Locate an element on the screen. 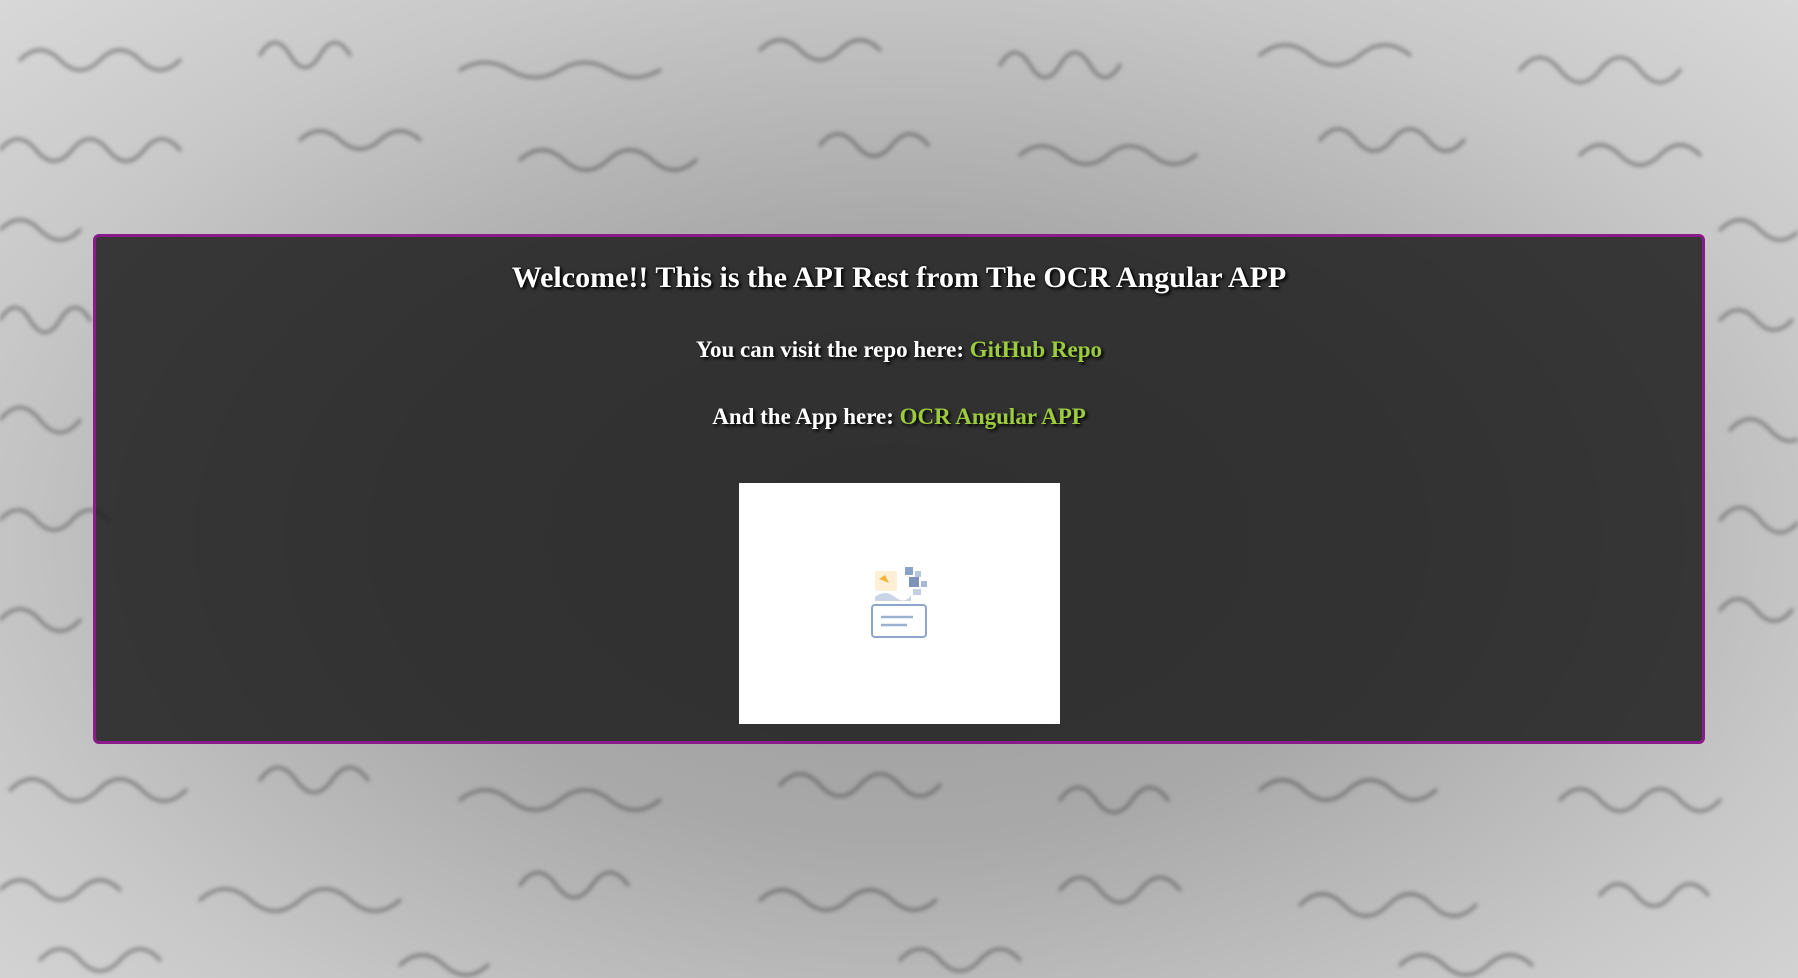 This screenshot has height=978, width=1798. broken-image-icon is located at coordinates (899, 602).